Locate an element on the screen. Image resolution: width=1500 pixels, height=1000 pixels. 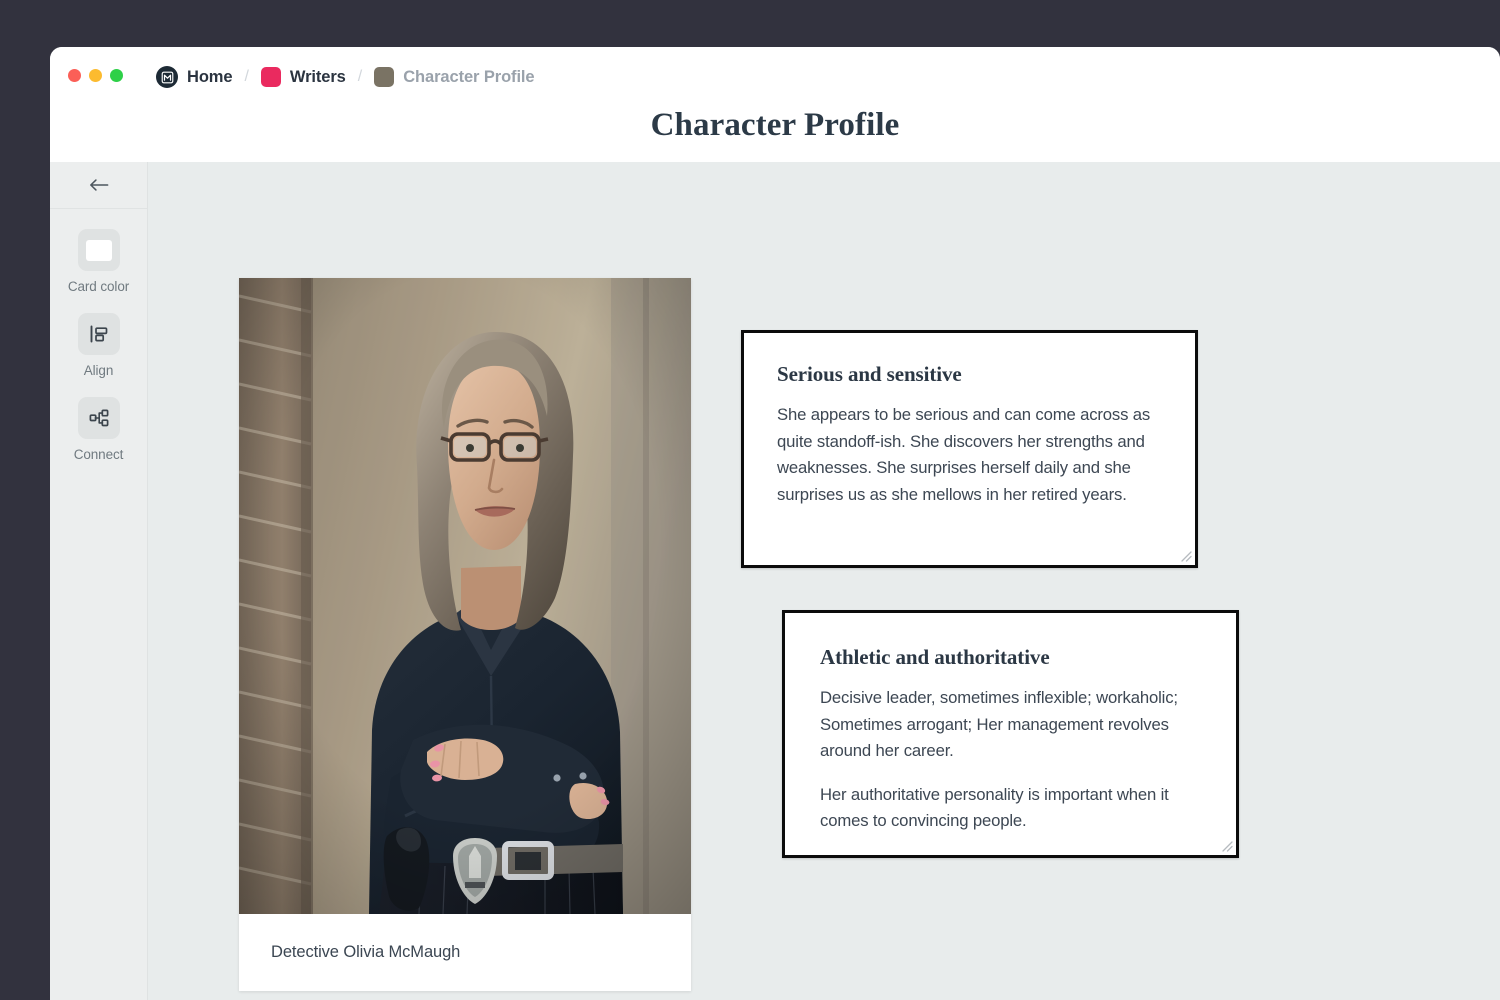
breadcrumb-label-home: Home is located at coordinates (210, 76).